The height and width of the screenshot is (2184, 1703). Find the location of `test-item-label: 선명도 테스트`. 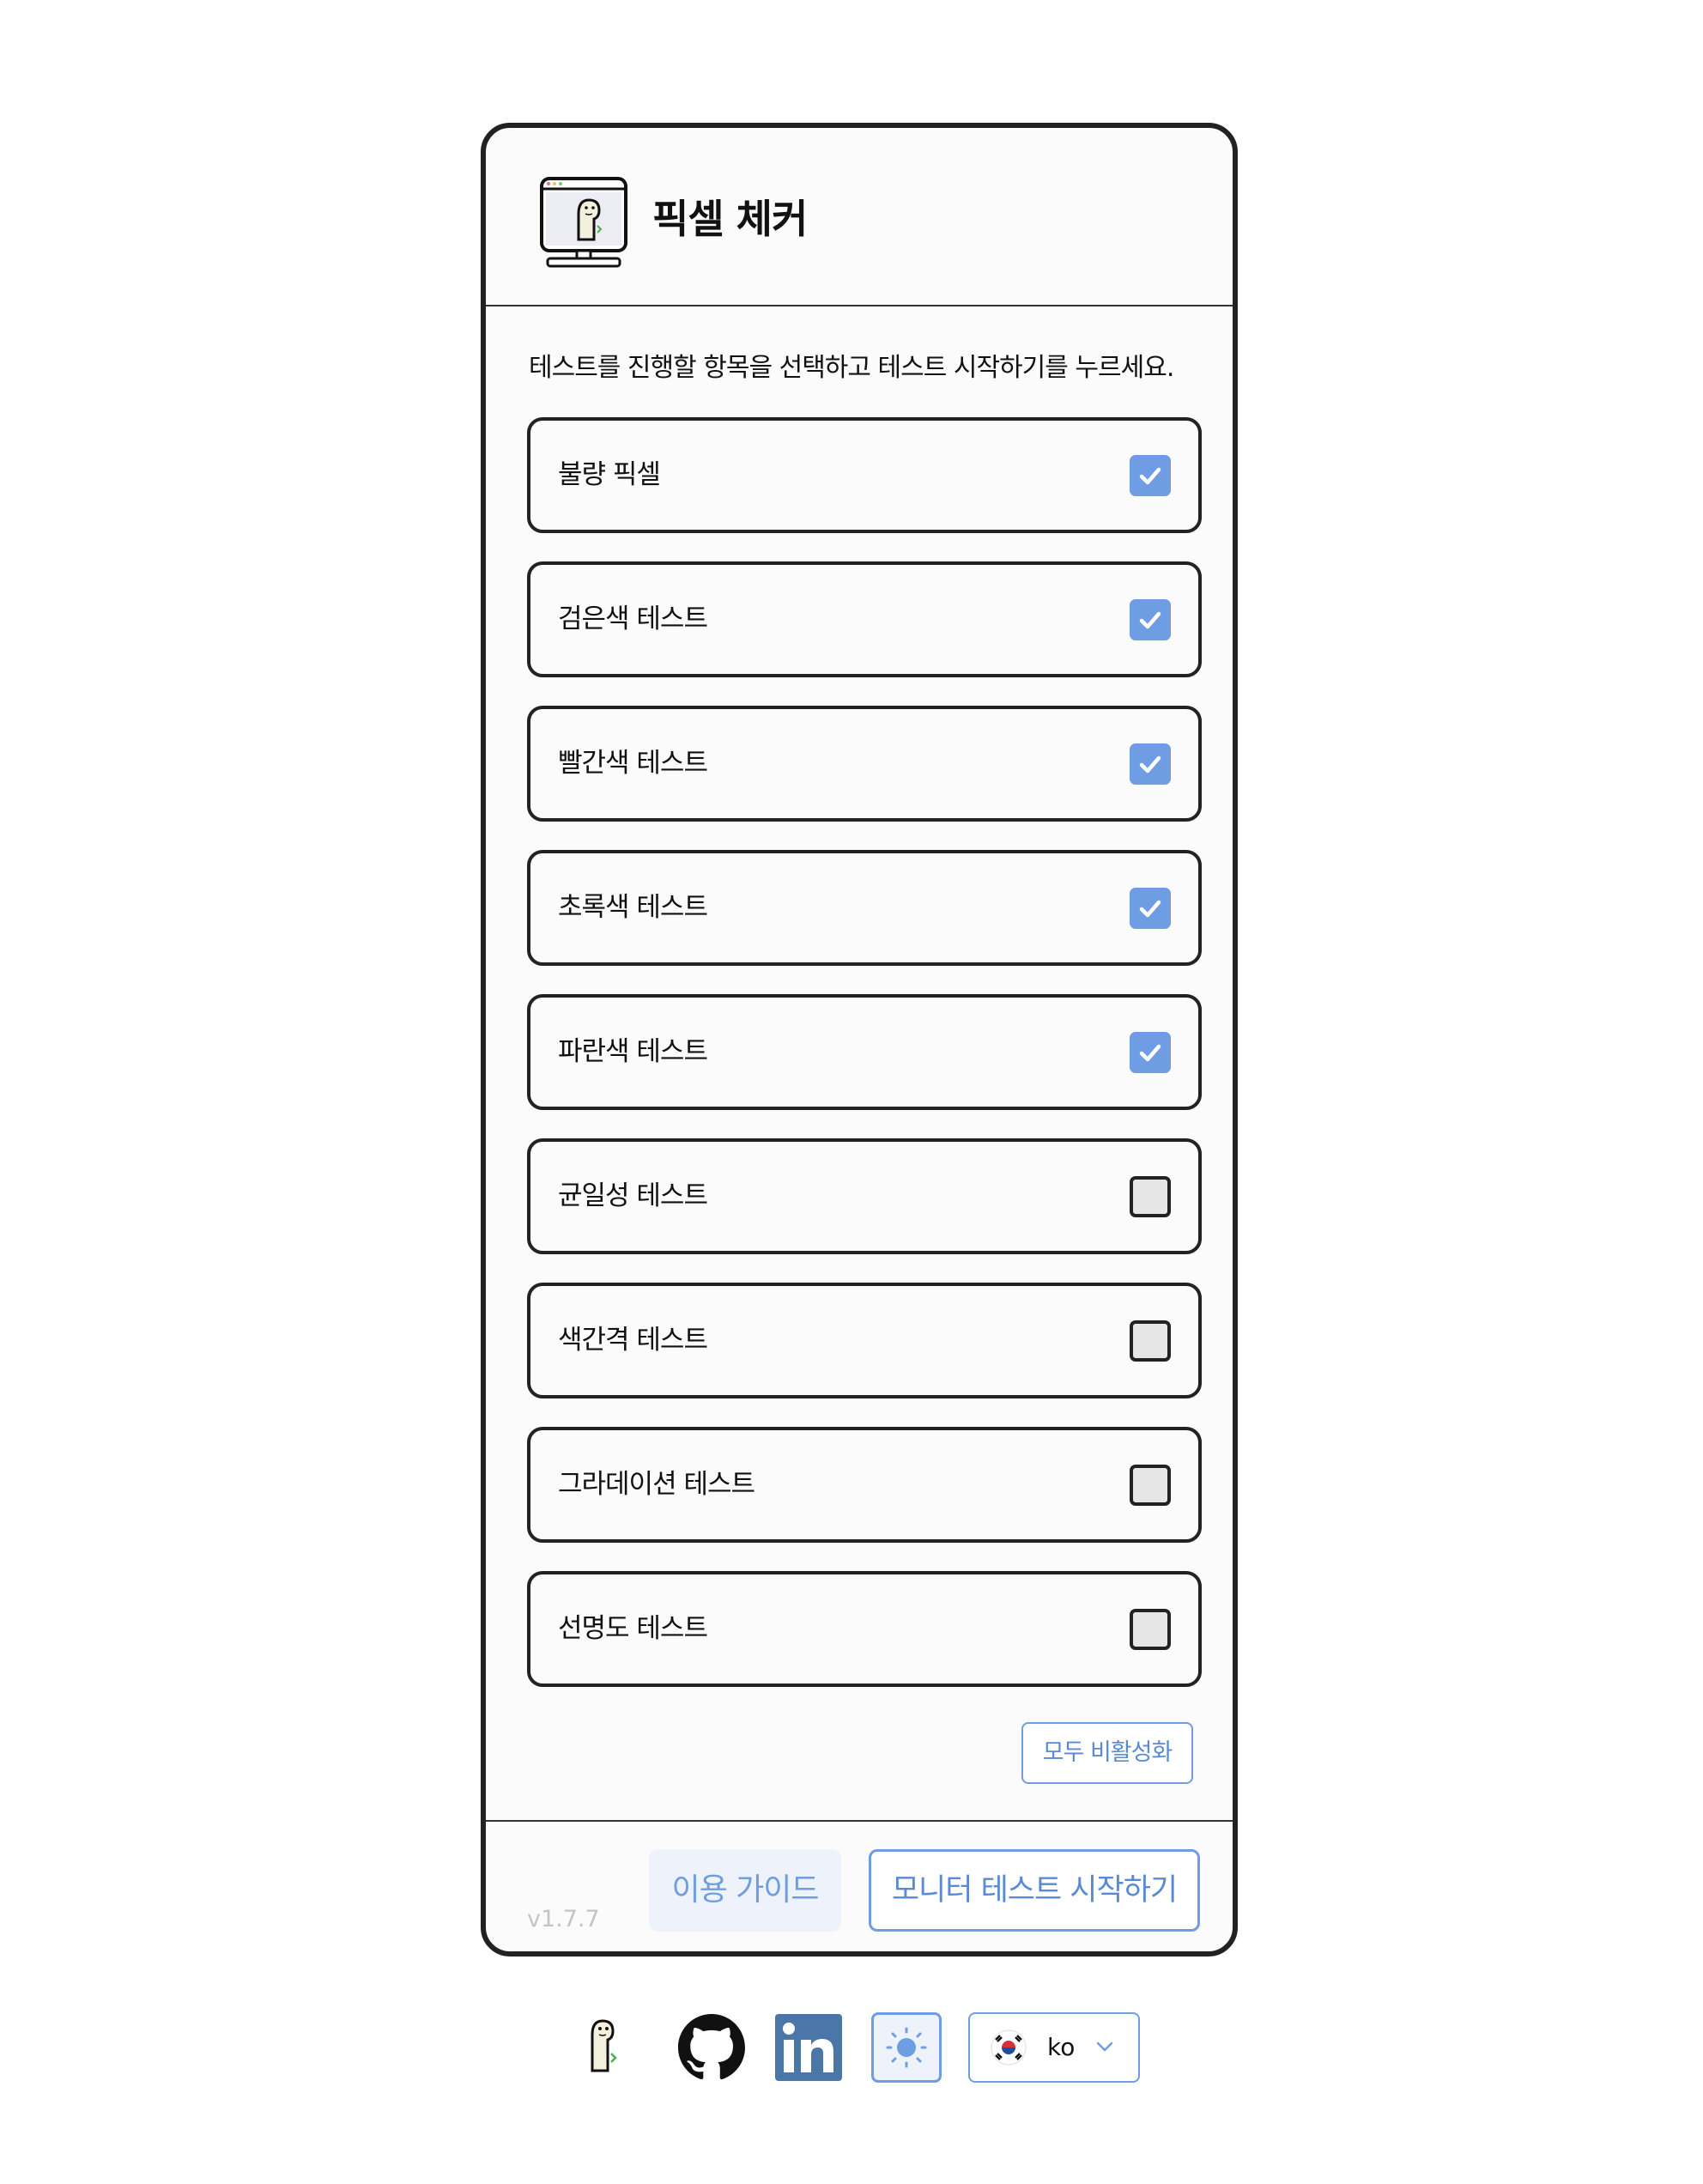

test-item-label: 선명도 테스트 is located at coordinates (633, 1628).